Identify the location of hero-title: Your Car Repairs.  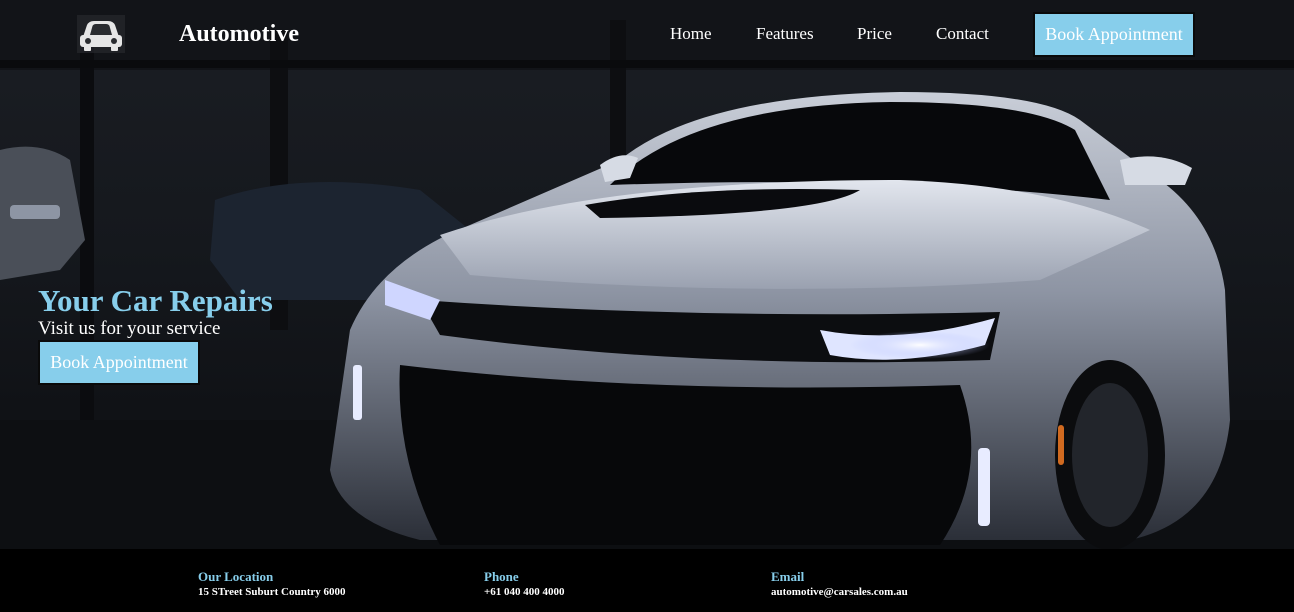
(155, 300).